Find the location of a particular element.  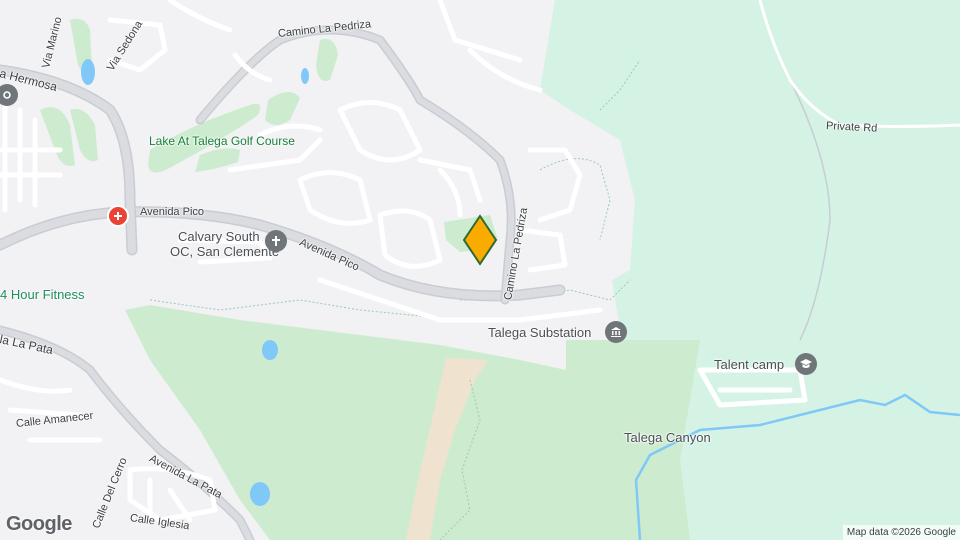

google-logo: Google is located at coordinates (39, 524).